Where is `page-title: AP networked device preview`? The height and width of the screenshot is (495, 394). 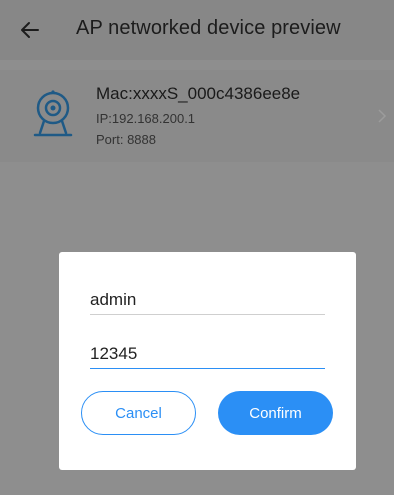 page-title: AP networked device preview is located at coordinates (208, 28).